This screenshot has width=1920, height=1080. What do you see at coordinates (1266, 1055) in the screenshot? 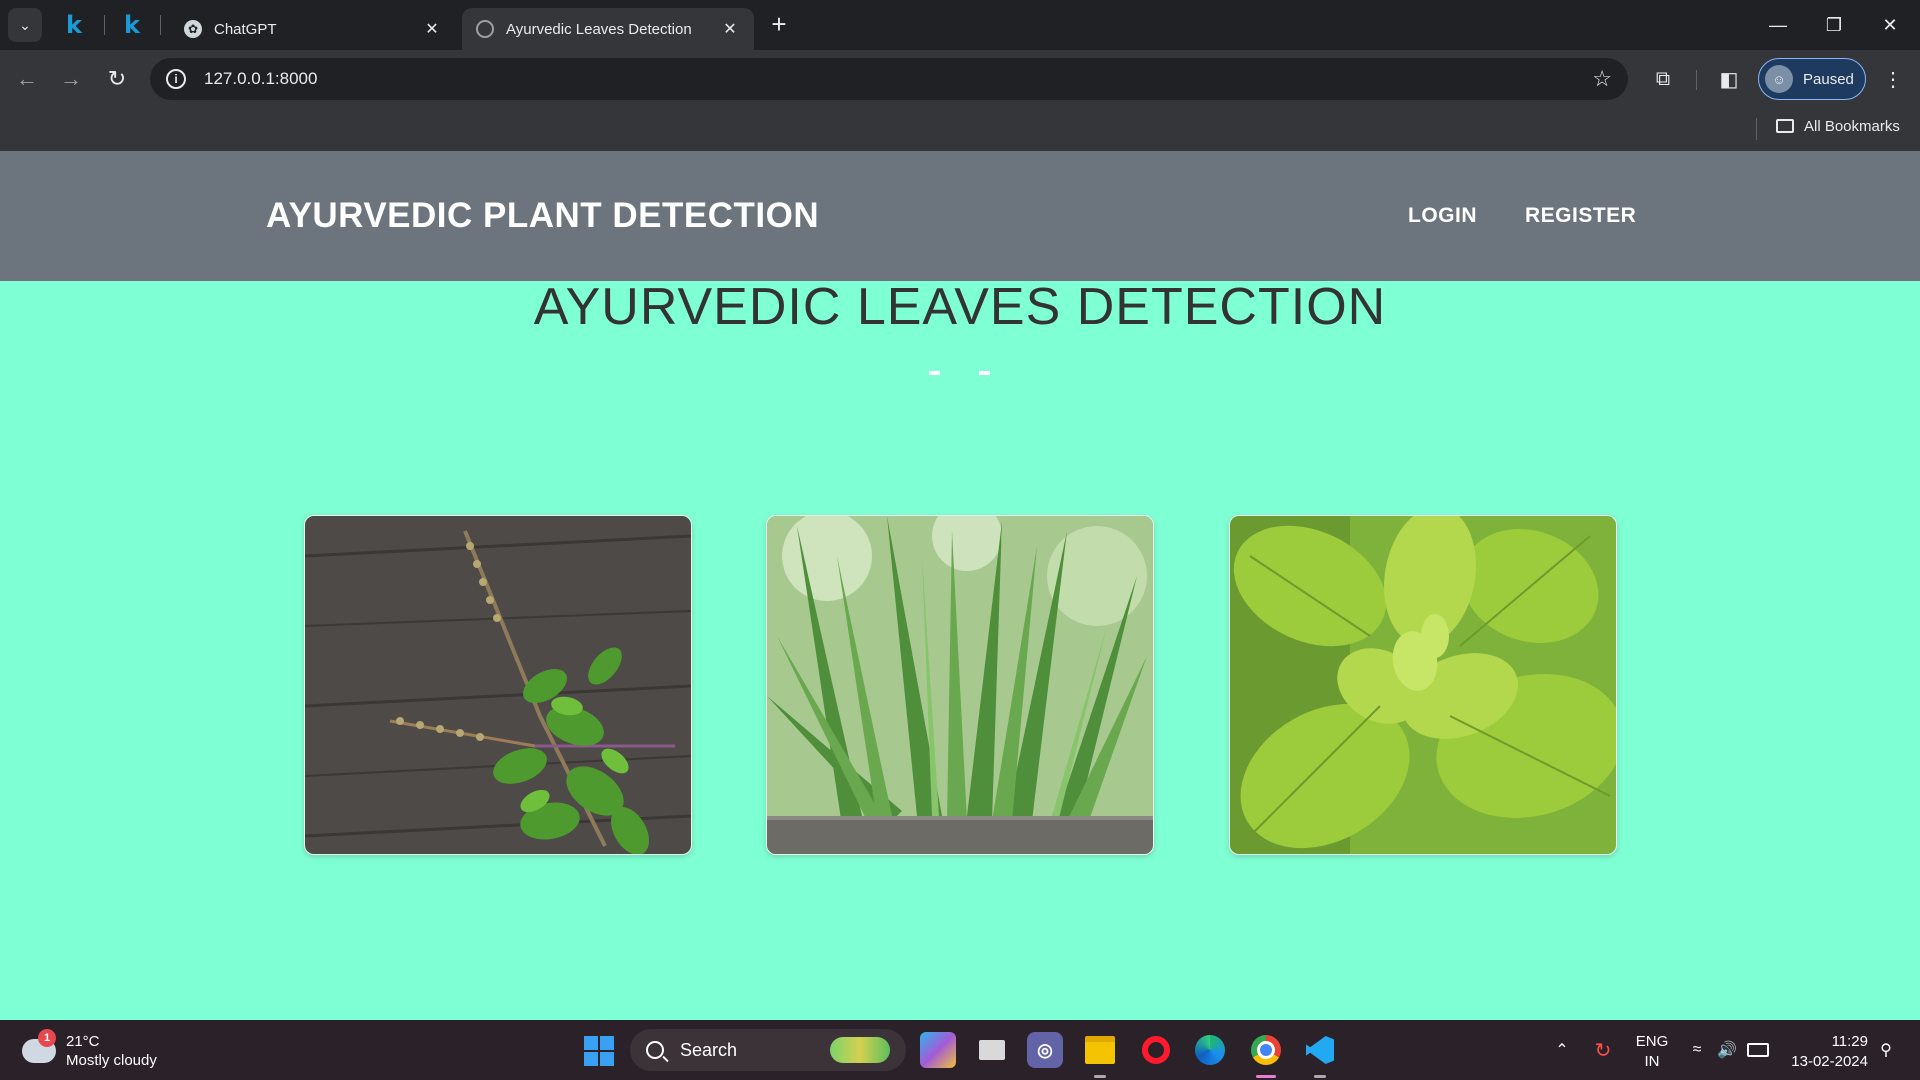
I see `chrome-icon` at bounding box center [1266, 1055].